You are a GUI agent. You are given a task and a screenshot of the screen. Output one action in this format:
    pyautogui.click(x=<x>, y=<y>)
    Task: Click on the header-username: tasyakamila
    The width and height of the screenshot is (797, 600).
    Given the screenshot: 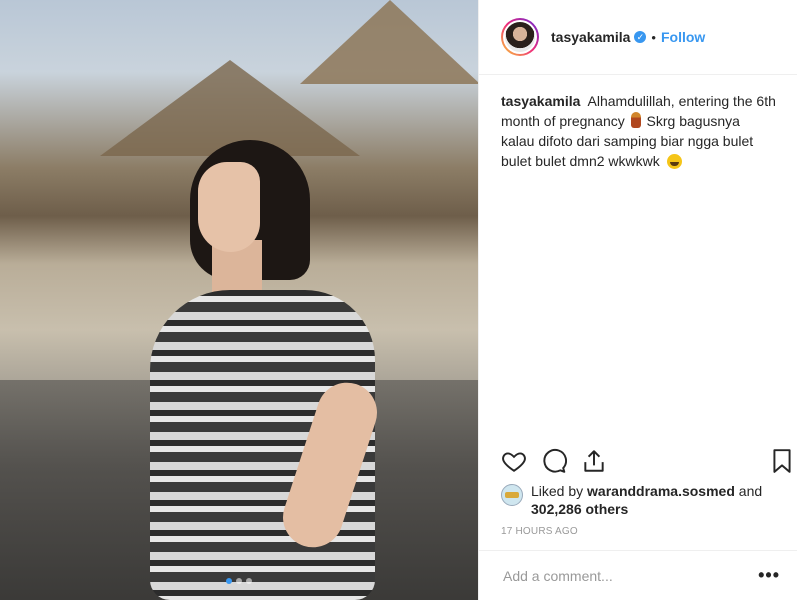 What is the action you would take?
    pyautogui.click(x=590, y=37)
    